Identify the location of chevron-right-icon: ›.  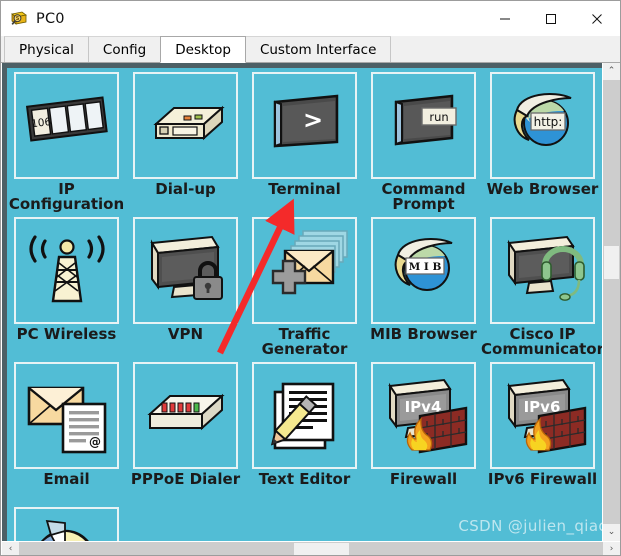
(611, 548).